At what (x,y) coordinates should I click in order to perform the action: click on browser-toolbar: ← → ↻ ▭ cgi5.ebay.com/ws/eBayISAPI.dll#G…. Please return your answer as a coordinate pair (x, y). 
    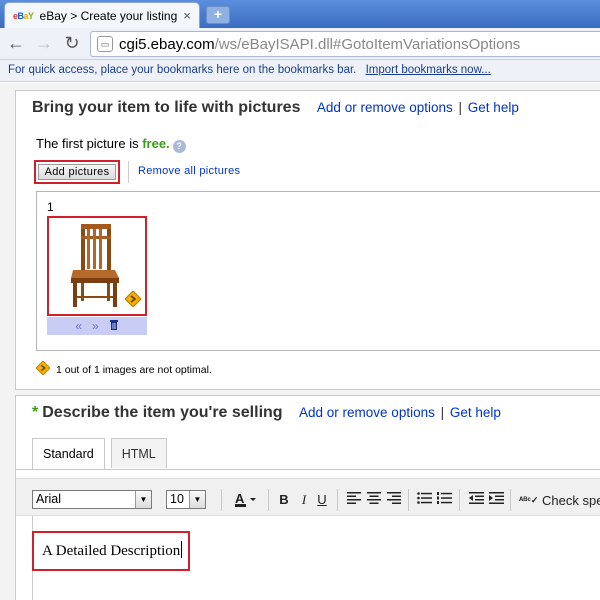
    Looking at the image, I should click on (300, 44).